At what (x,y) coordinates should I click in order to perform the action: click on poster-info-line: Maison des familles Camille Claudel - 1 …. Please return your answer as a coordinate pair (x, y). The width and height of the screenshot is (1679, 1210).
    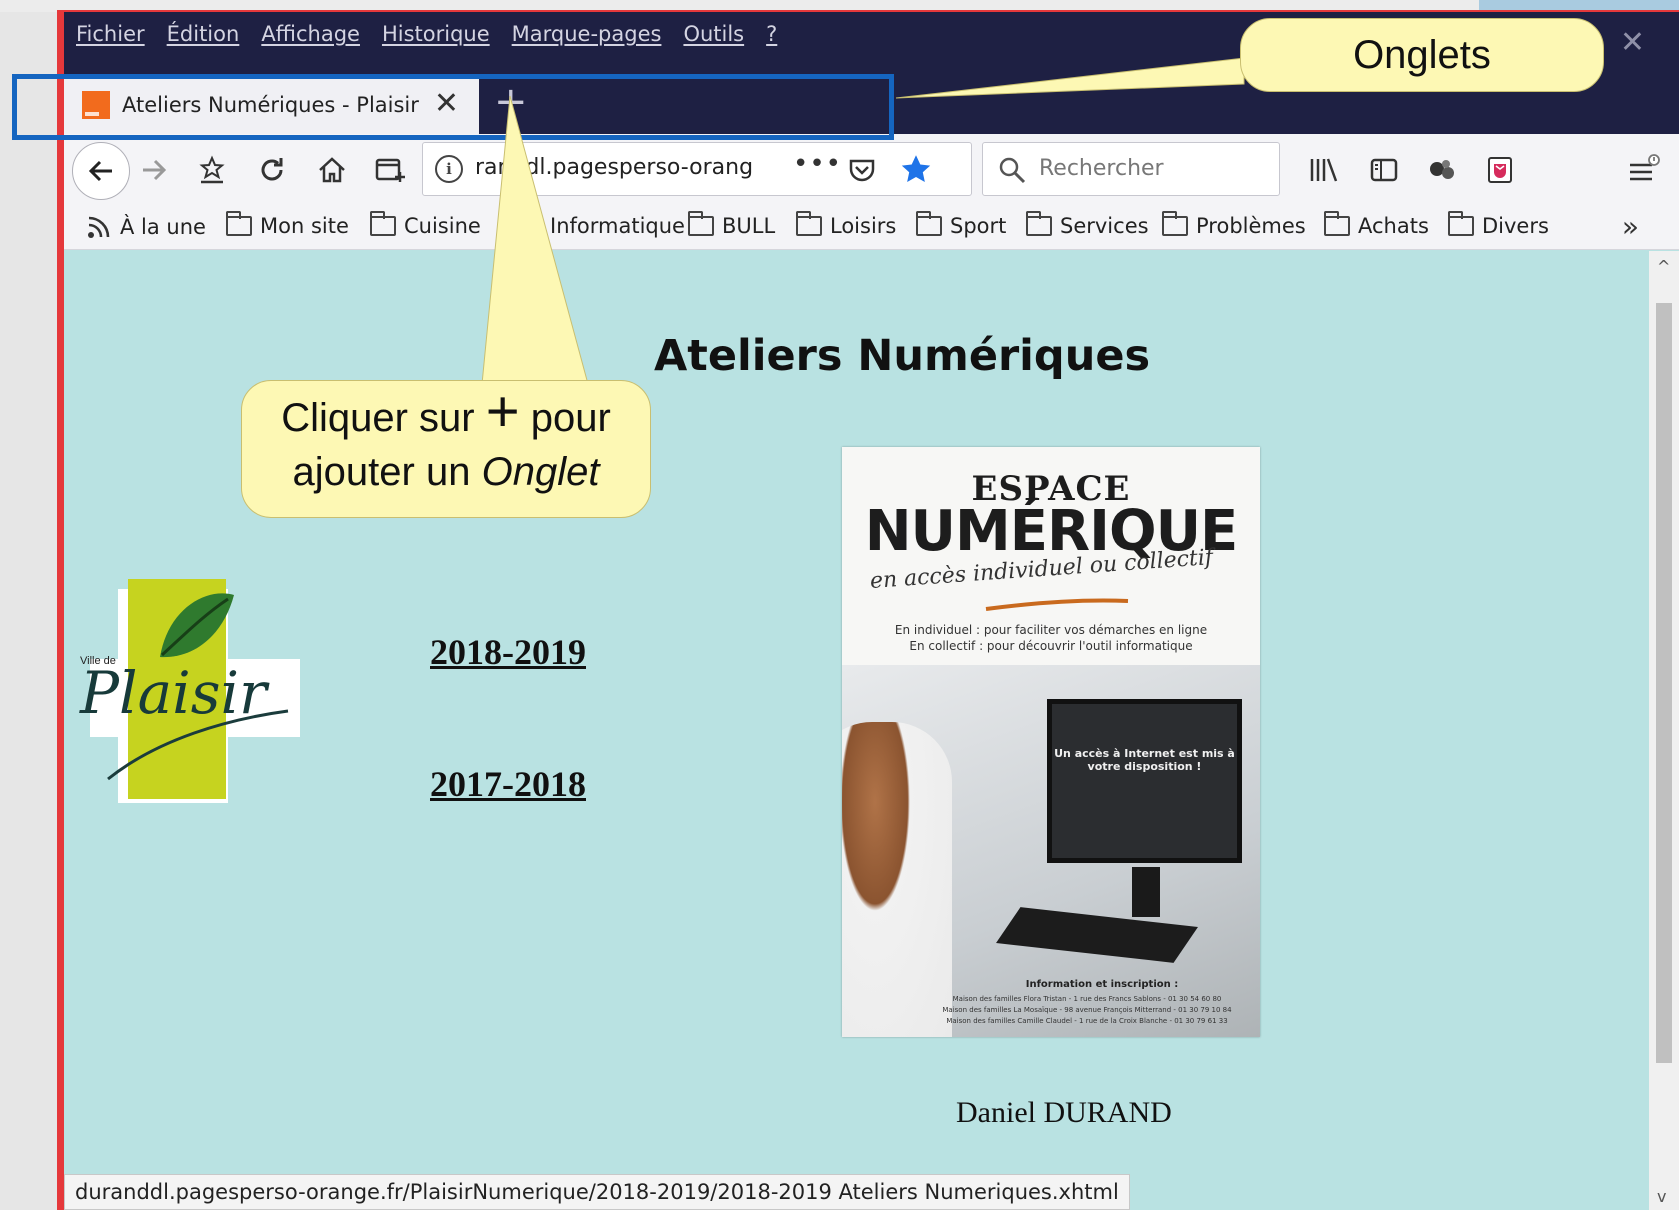
    Looking at the image, I should click on (1087, 1021).